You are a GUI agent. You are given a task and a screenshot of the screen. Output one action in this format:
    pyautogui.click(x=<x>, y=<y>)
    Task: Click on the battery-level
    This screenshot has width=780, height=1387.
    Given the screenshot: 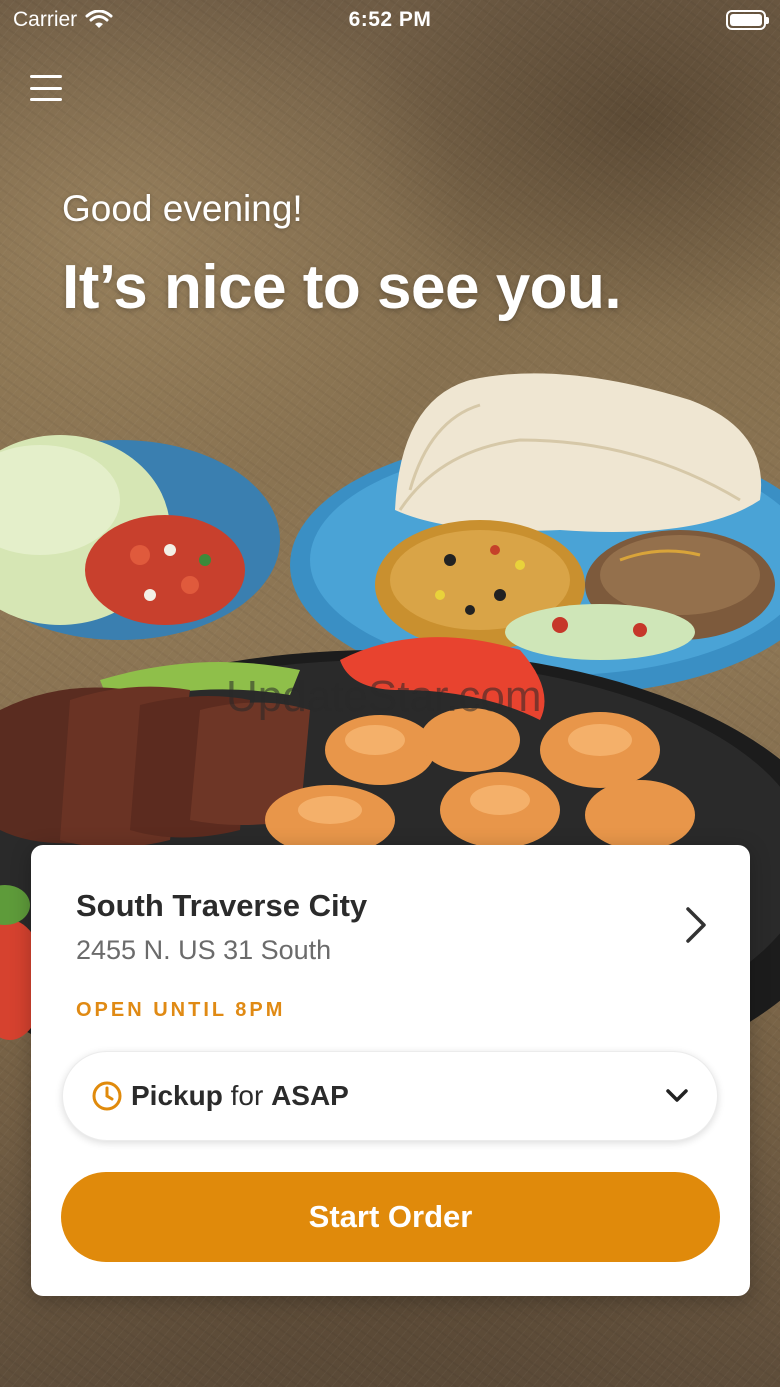 What is the action you would take?
    pyautogui.click(x=746, y=20)
    